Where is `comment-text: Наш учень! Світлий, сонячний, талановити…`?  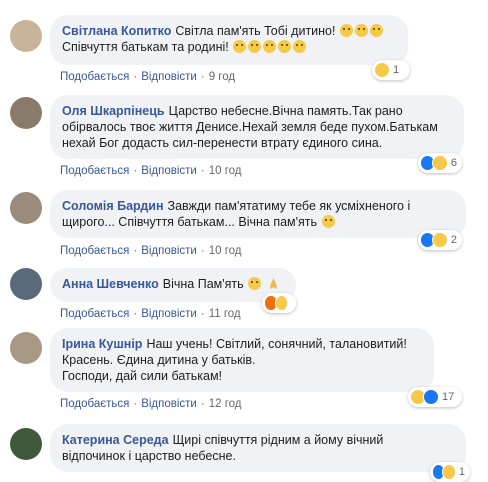
comment-text: Наш учень! Світлий, сонячний, талановити… is located at coordinates (276, 344).